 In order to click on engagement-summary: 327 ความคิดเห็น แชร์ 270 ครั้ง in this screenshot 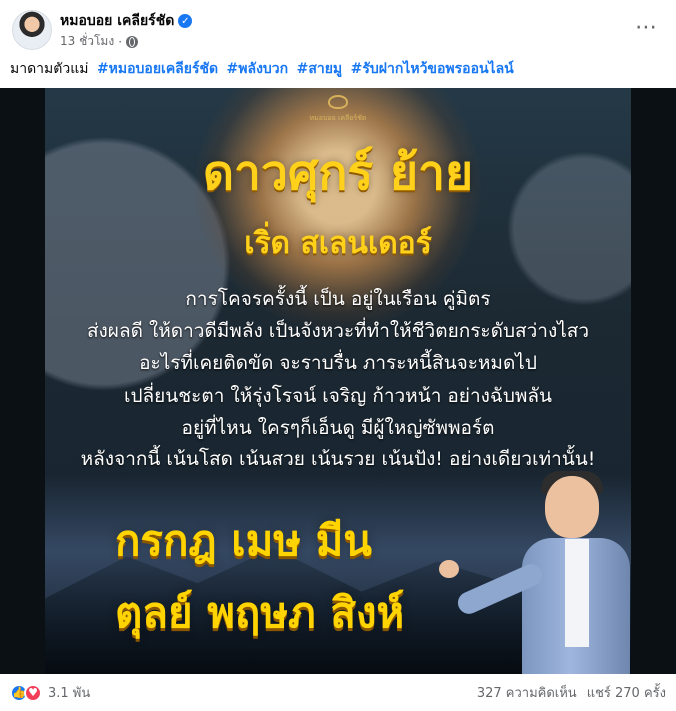, I will do `click(571, 692)`.